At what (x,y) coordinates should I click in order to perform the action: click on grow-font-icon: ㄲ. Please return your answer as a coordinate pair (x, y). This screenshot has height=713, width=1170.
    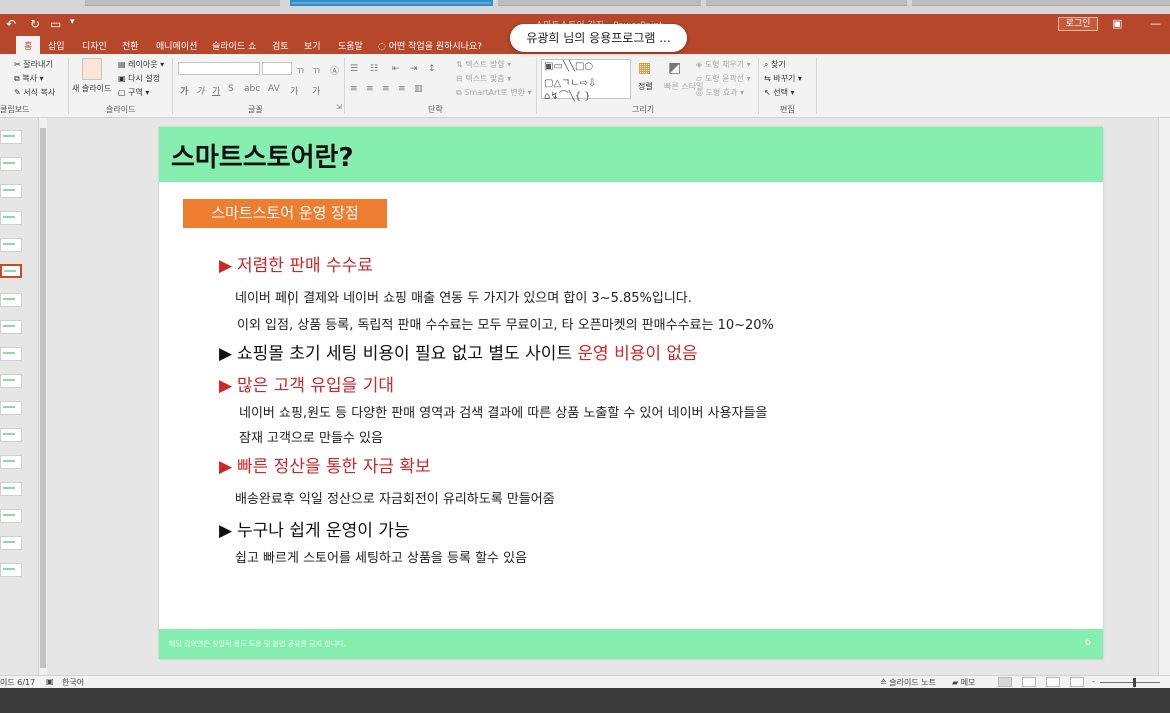
    Looking at the image, I should click on (300, 70).